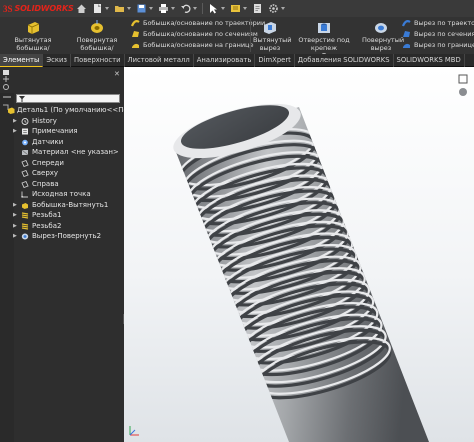 The height and width of the screenshot is (442, 474). What do you see at coordinates (25, 152) in the screenshot?
I see `material-icon` at bounding box center [25, 152].